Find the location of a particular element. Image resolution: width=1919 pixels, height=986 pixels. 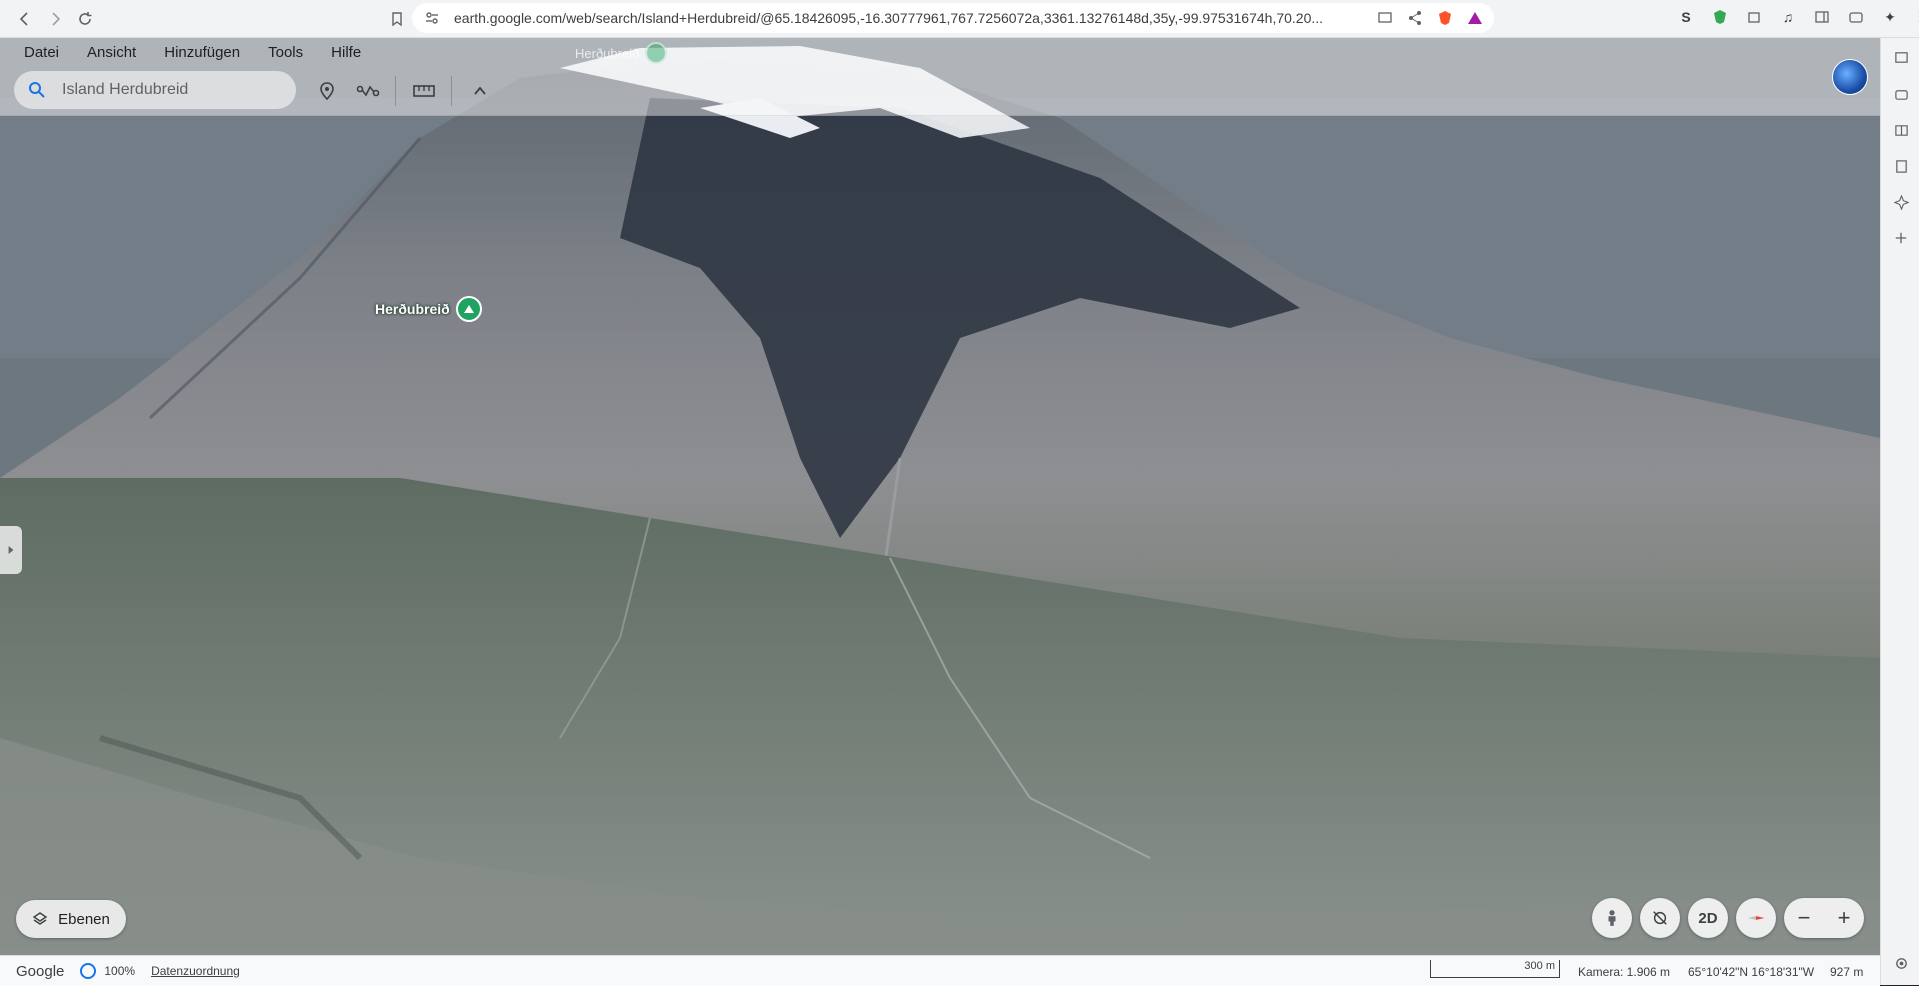

cast-icon is located at coordinates (1385, 18).